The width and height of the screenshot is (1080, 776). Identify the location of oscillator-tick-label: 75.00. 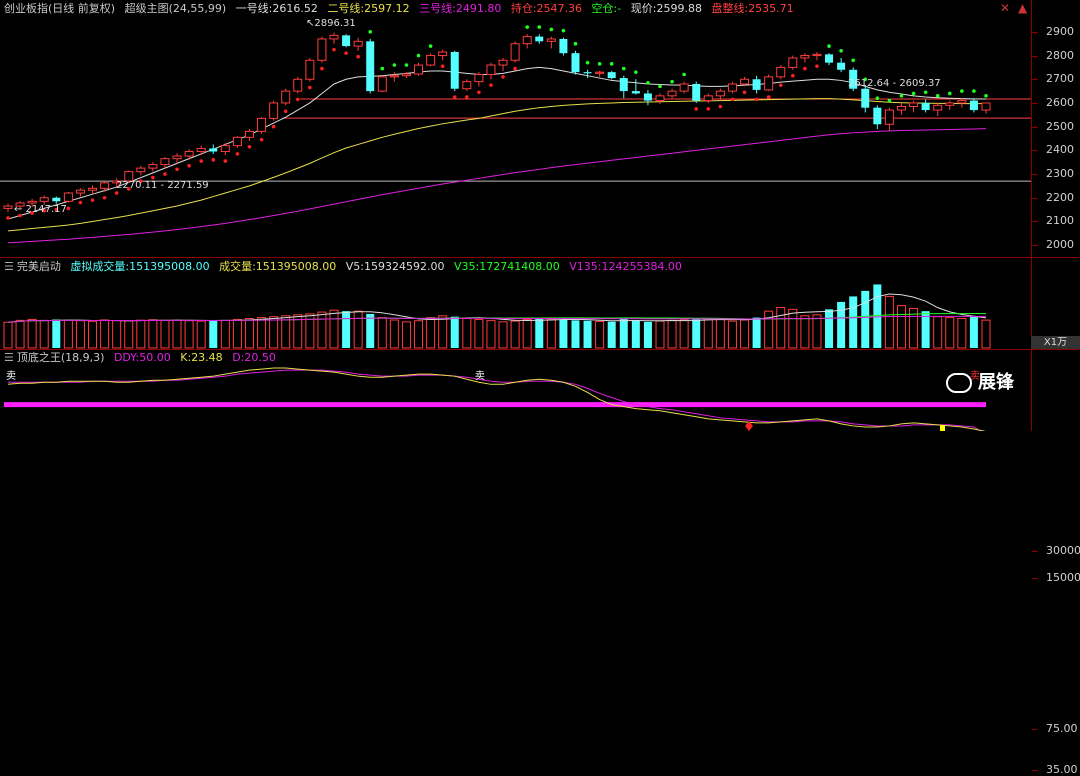
(1062, 729).